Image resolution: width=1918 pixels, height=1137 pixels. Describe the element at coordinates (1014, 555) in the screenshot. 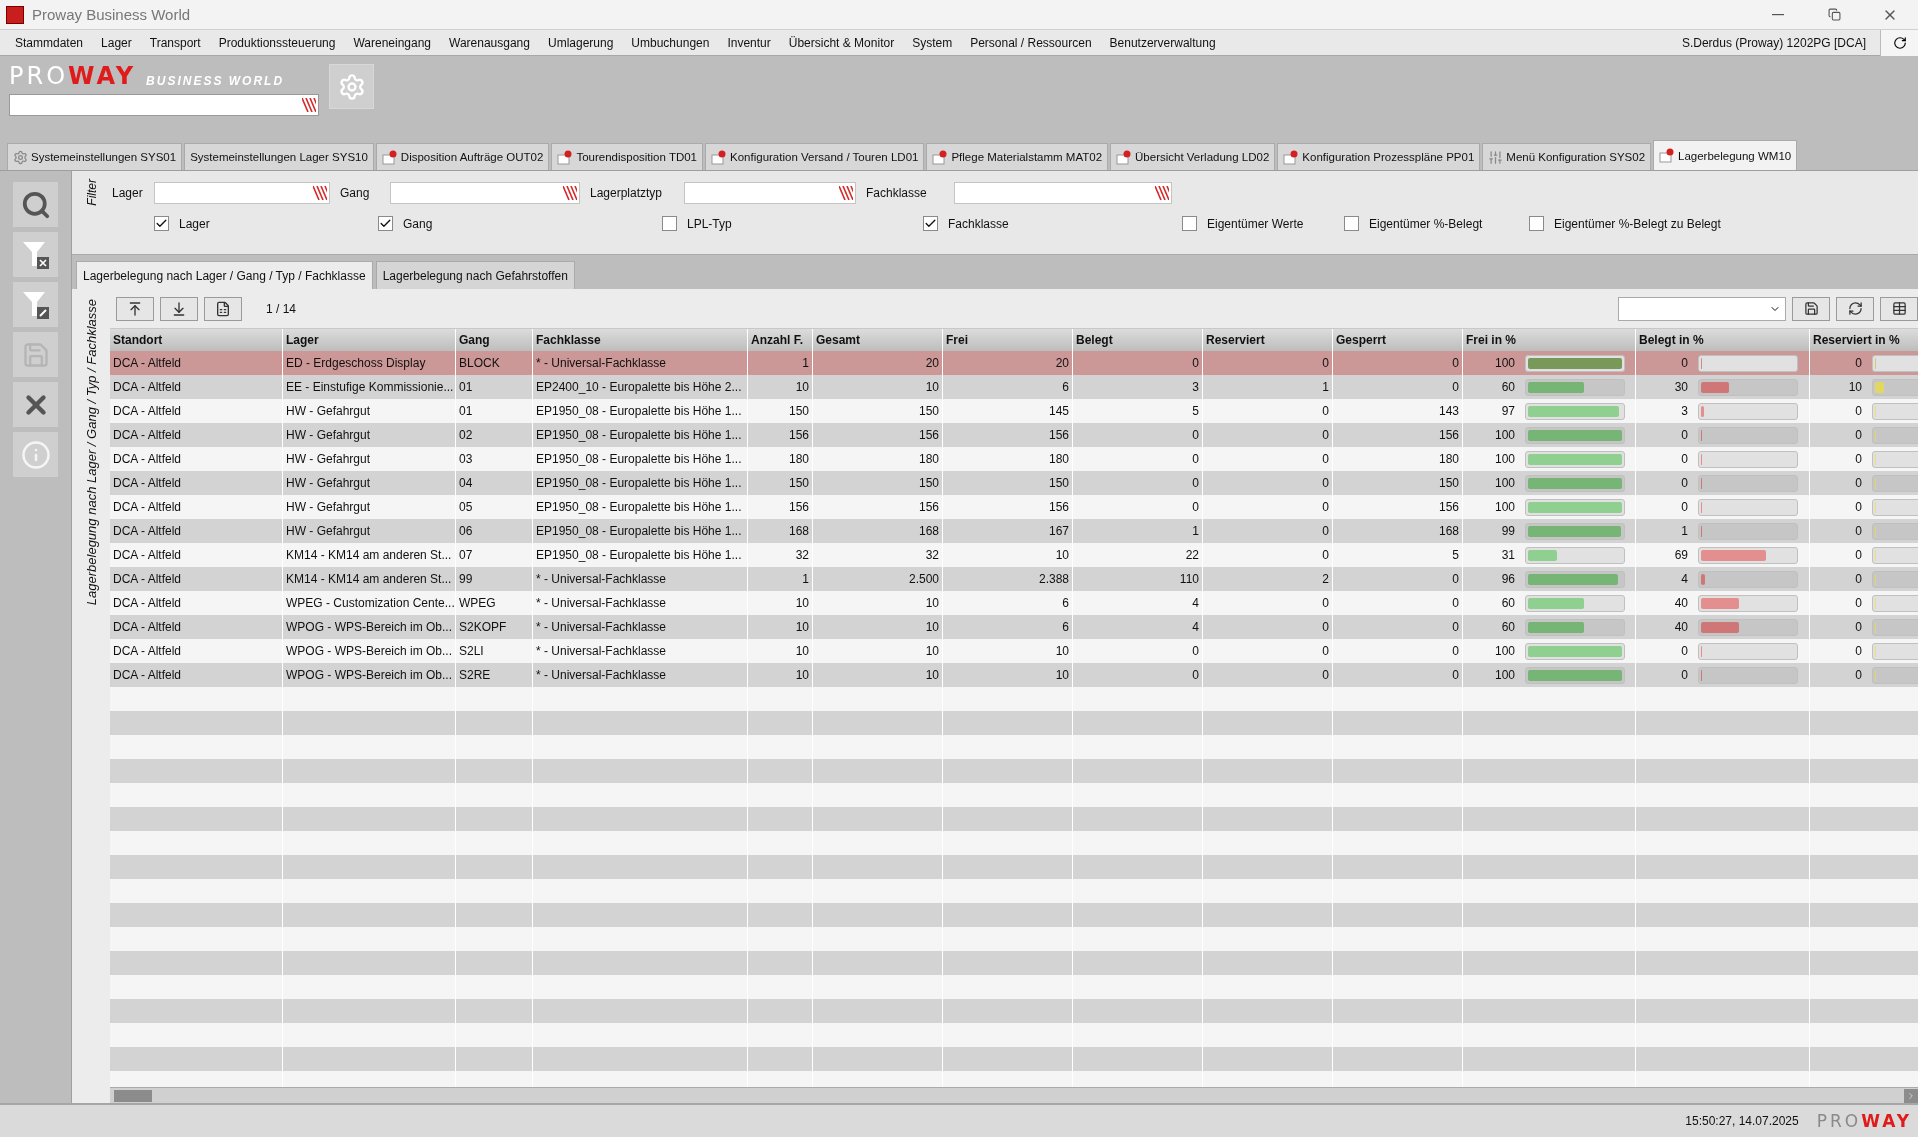

I see `table-row: DCA - Altfeld KM14 - KM14 am anderen St... 07 EP1950_08 - Europalette bis Höhe 1... 32 32 10 22 0 5 31 69 0` at that location.